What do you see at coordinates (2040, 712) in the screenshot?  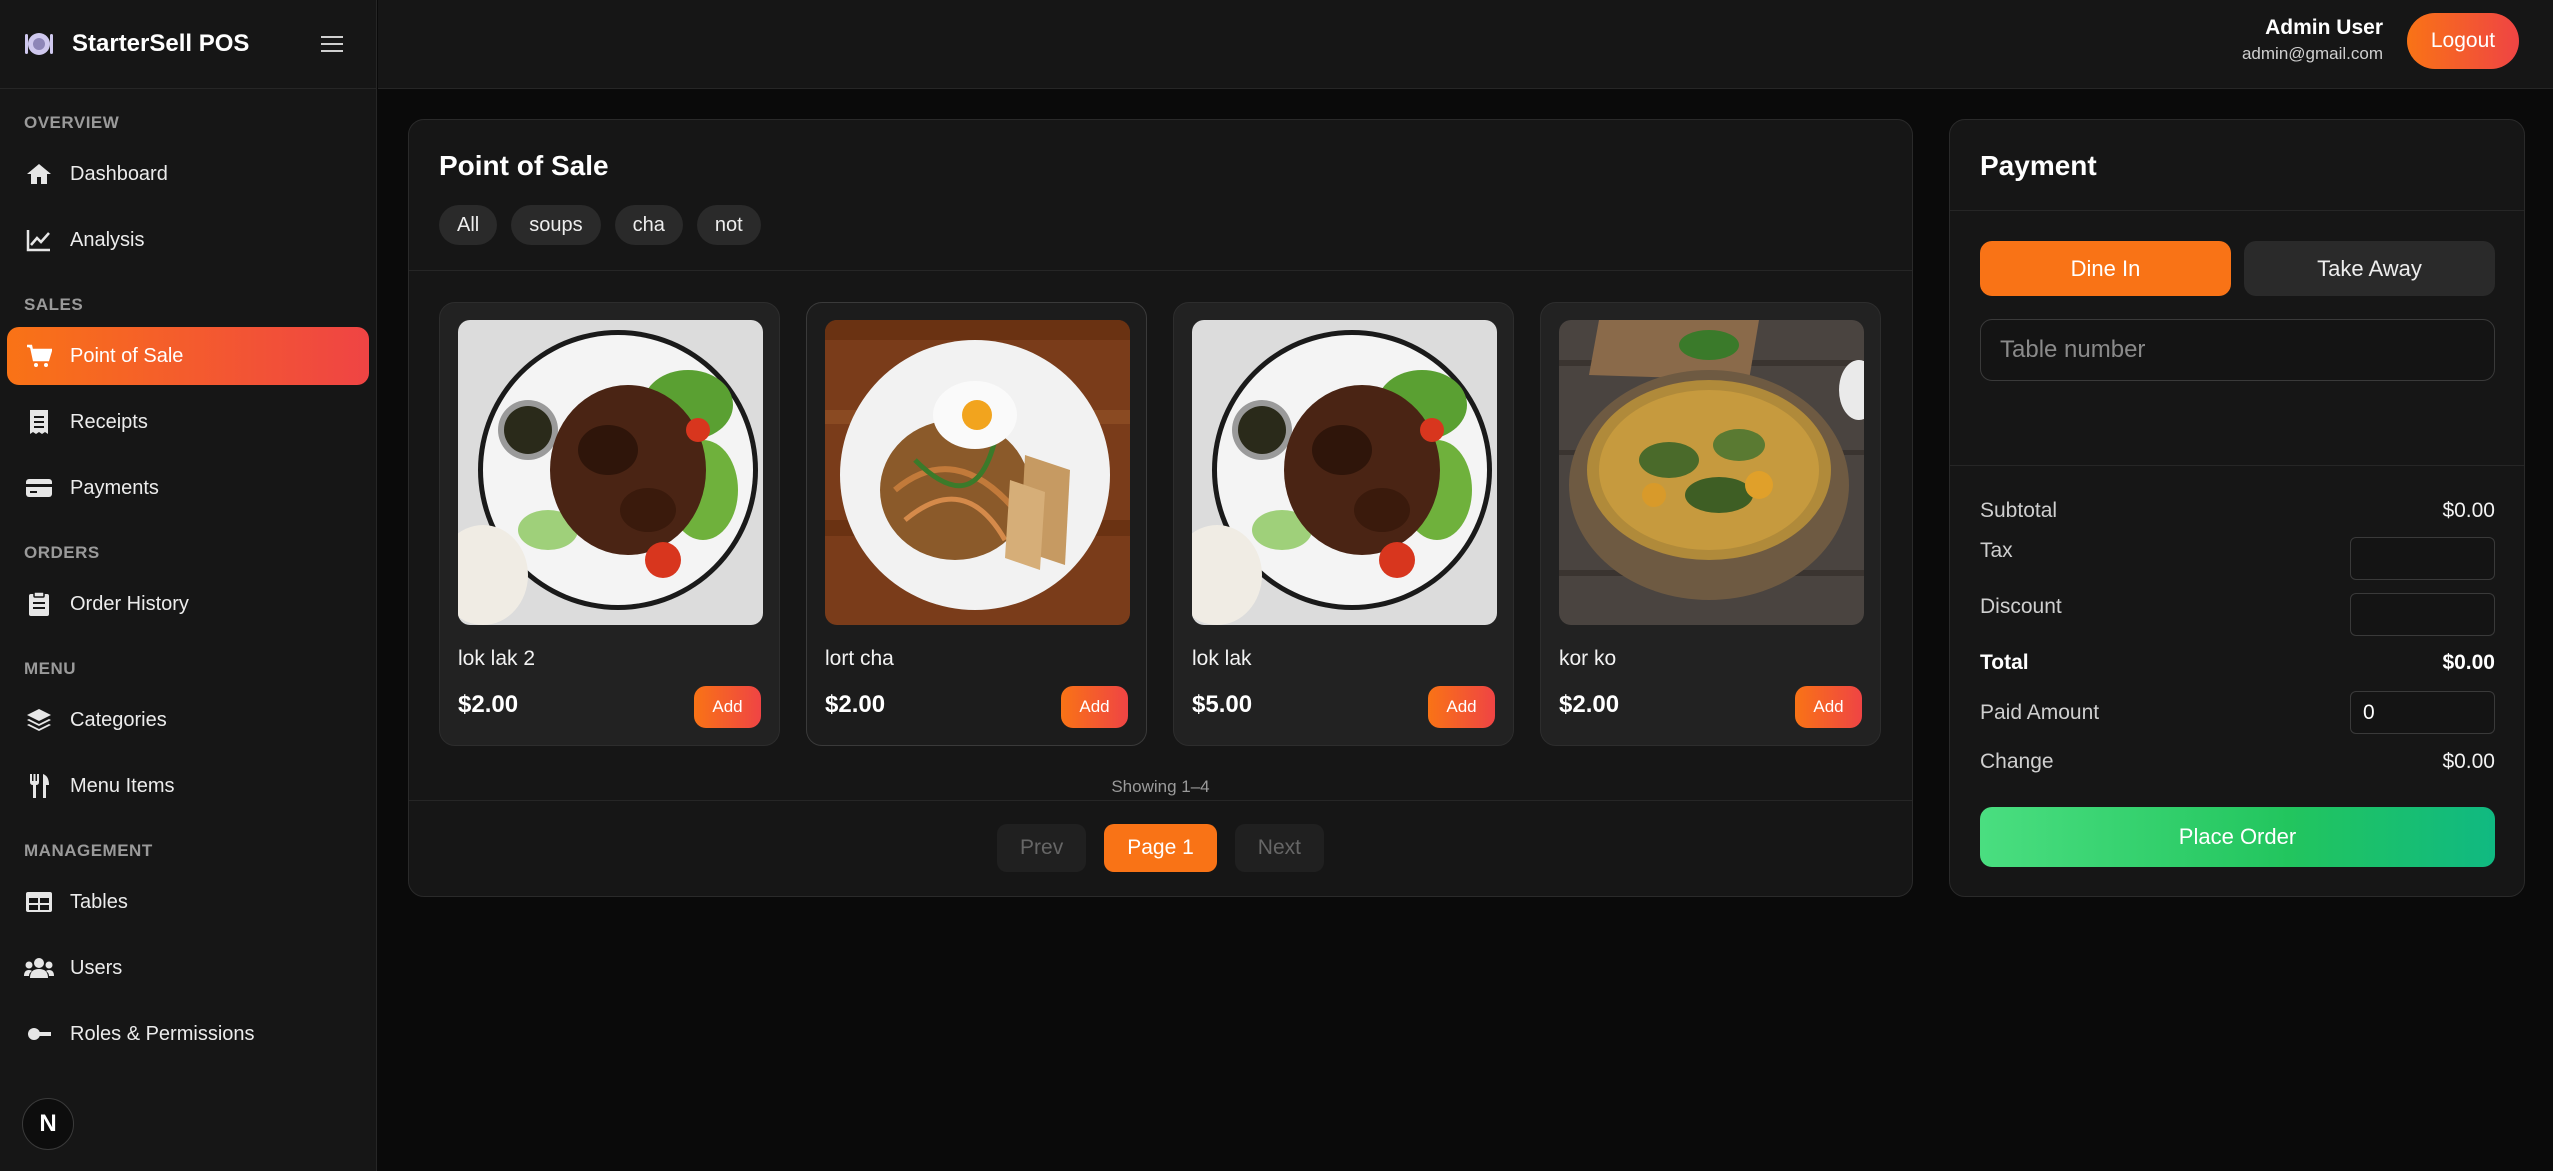 I see `paid-amount-label: Paid Amount` at bounding box center [2040, 712].